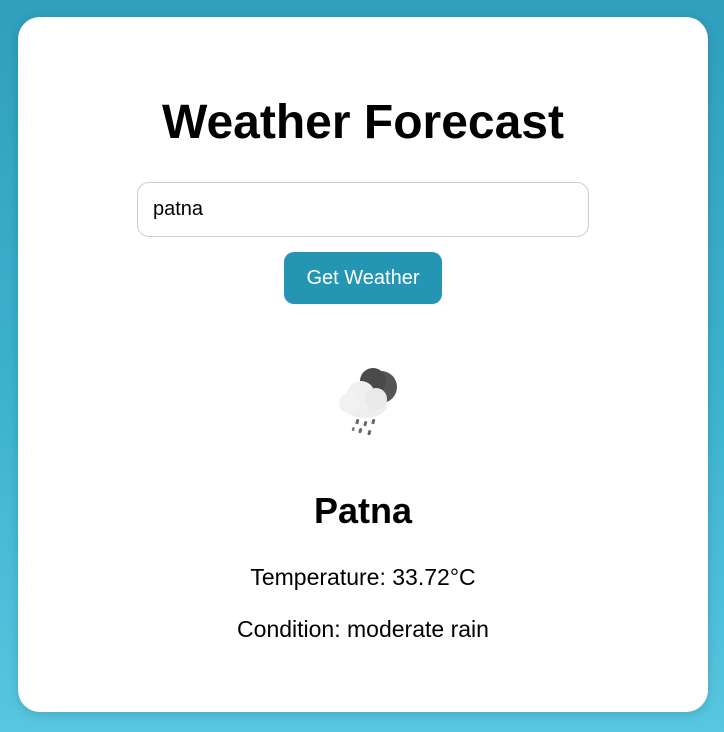 The height and width of the screenshot is (732, 724). What do you see at coordinates (368, 402) in the screenshot?
I see `moon-cloud-rain-icon` at bounding box center [368, 402].